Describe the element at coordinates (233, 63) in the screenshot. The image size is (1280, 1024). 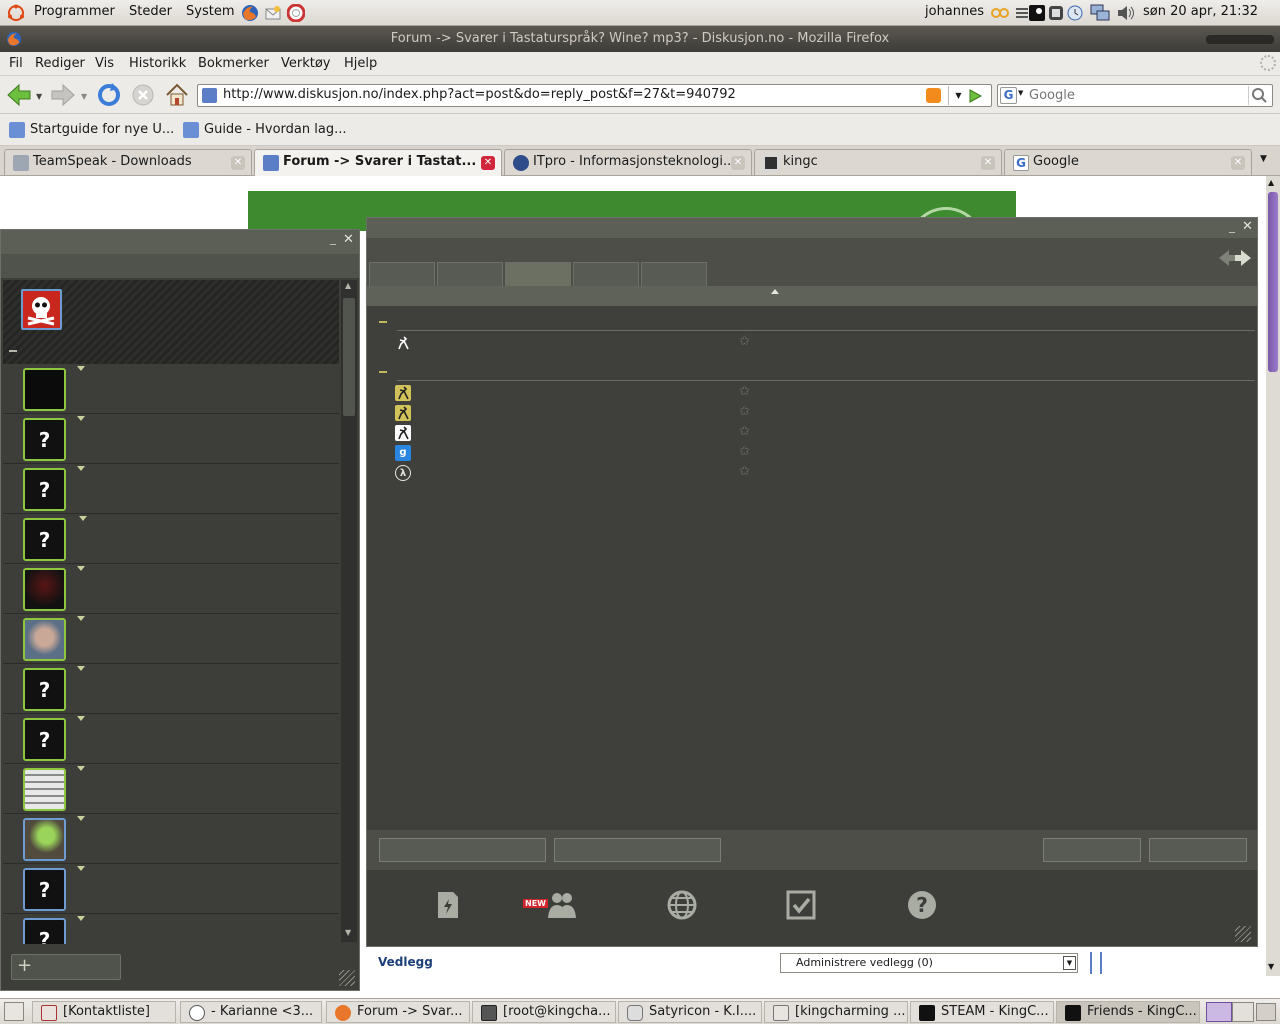
I see `menu-bokmerker: Bokmerker` at that location.